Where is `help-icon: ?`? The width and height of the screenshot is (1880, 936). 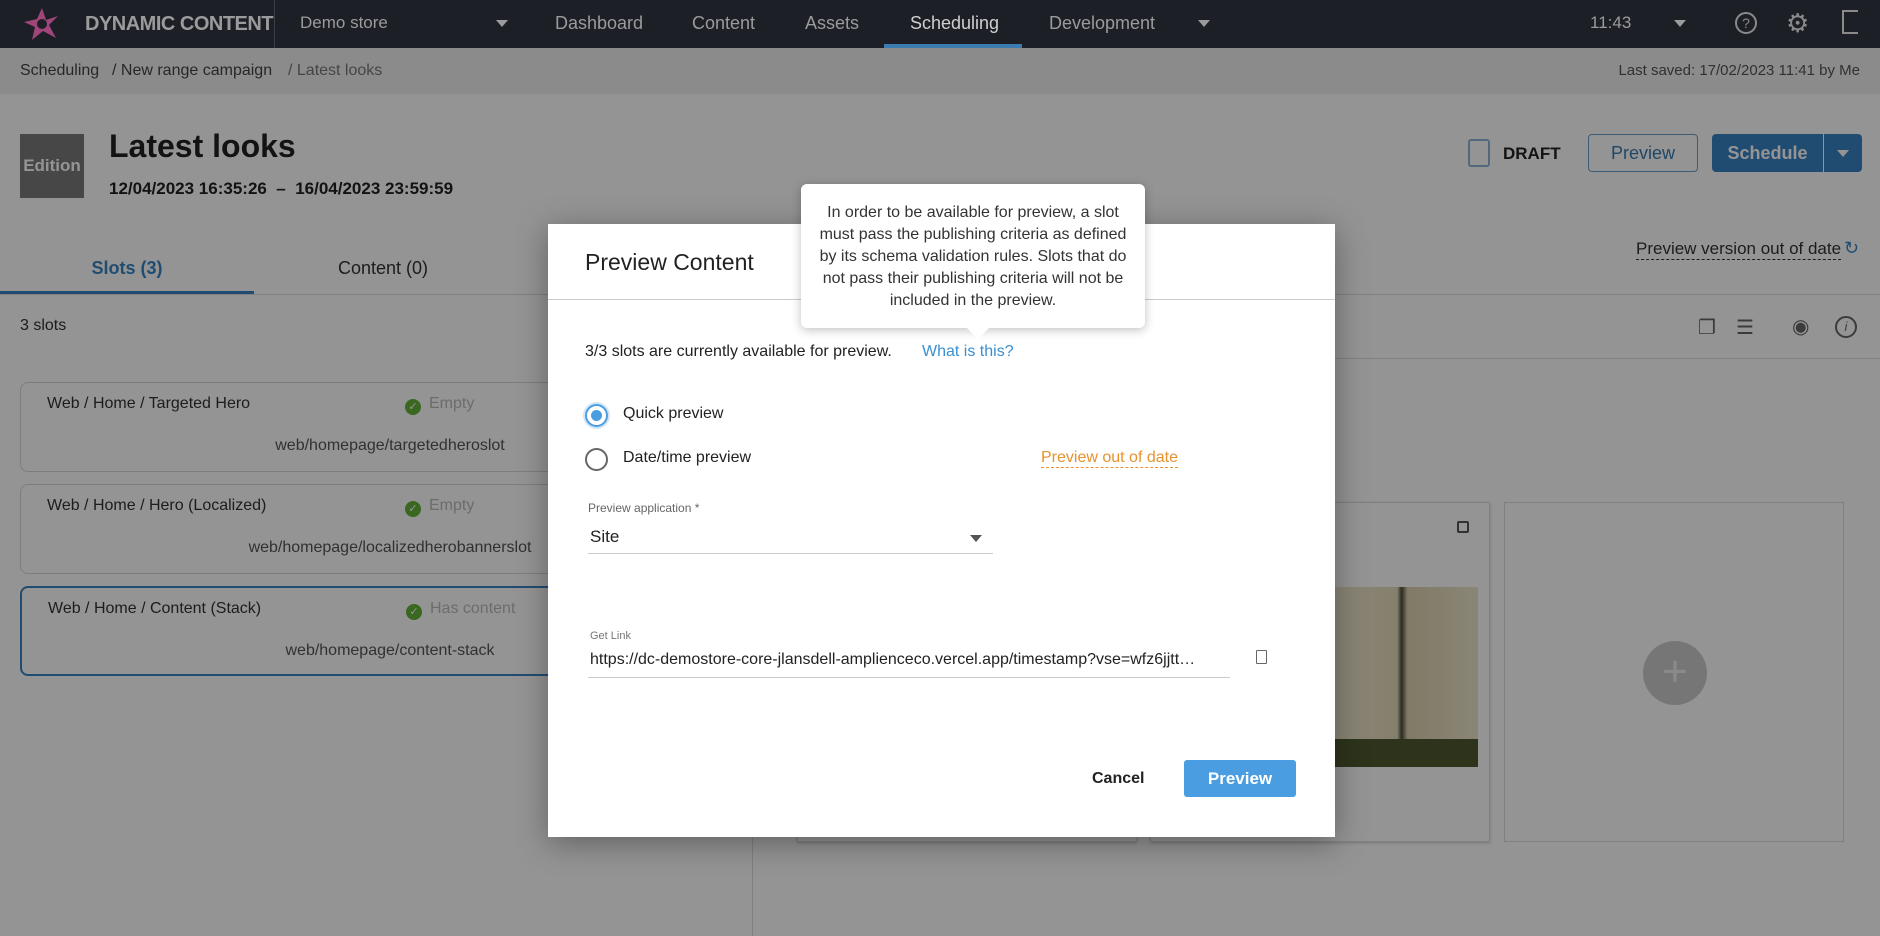
help-icon: ? is located at coordinates (1746, 23).